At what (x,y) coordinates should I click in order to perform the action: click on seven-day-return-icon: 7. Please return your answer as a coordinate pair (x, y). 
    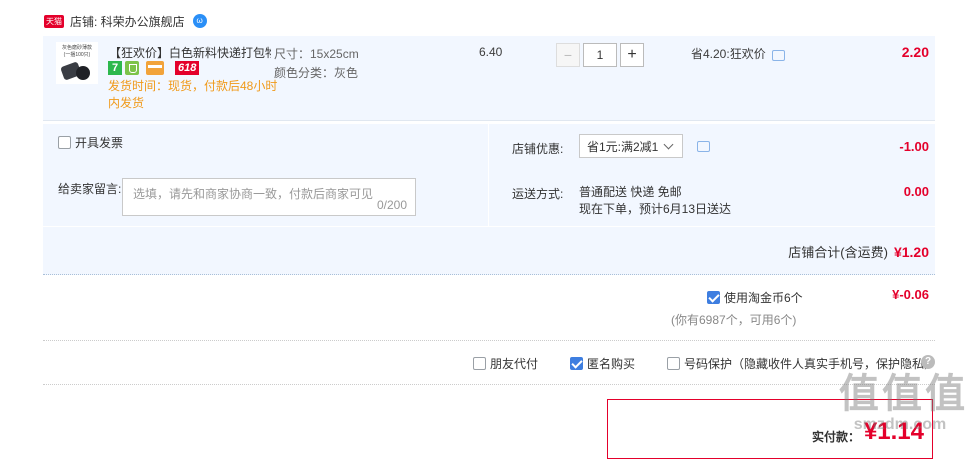
    Looking at the image, I should click on (115, 68).